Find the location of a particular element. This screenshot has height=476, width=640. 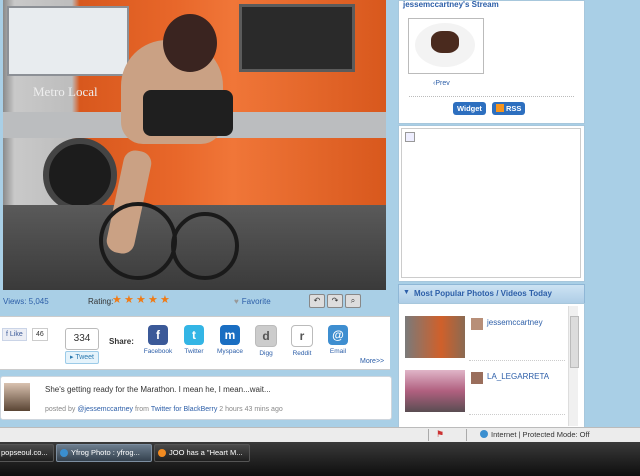

favorite-label: Favorite is located at coordinates (256, 301).